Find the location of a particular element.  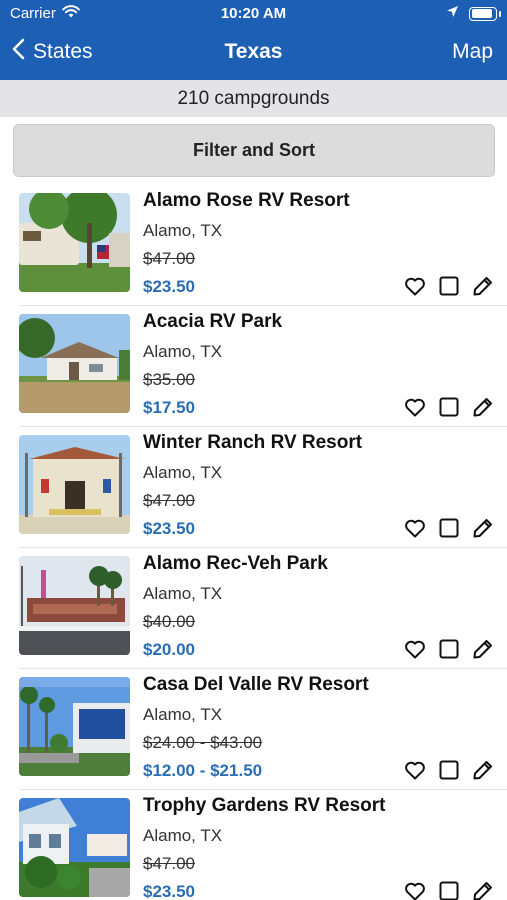

clock: 10:20 AM is located at coordinates (253, 13).